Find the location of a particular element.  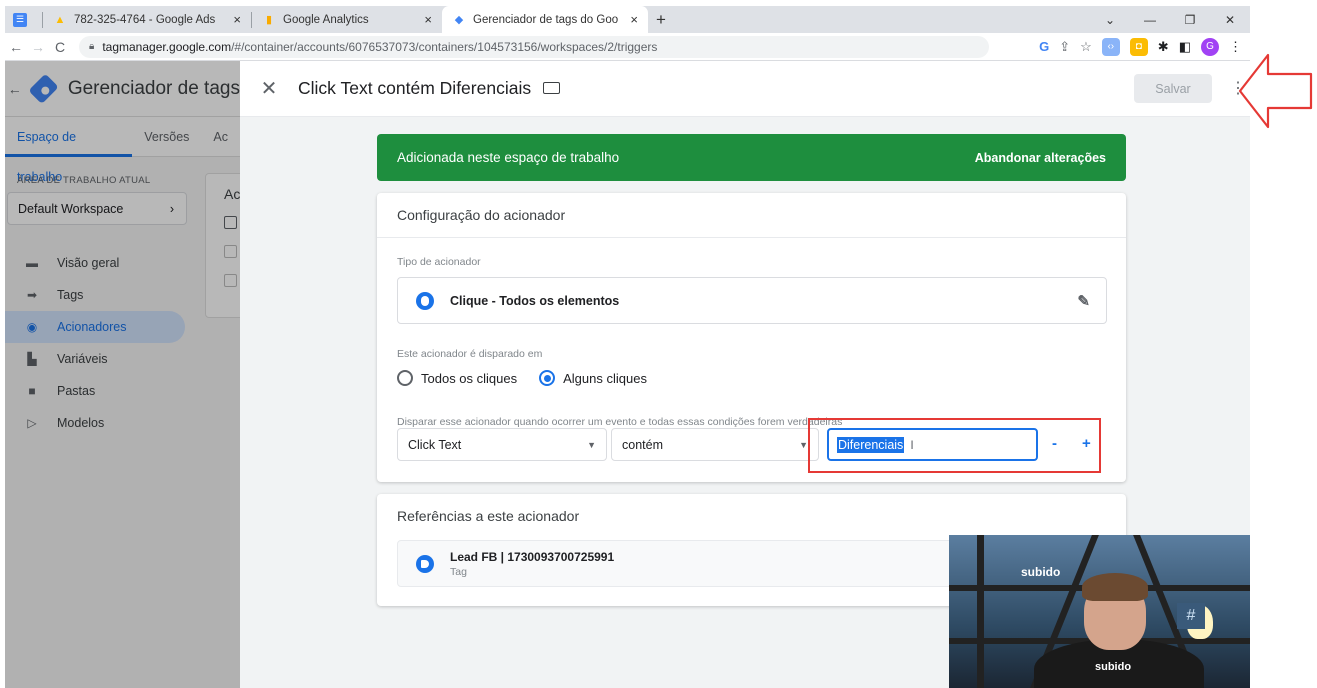

side-panel-icon: ◧ is located at coordinates (1185, 47).